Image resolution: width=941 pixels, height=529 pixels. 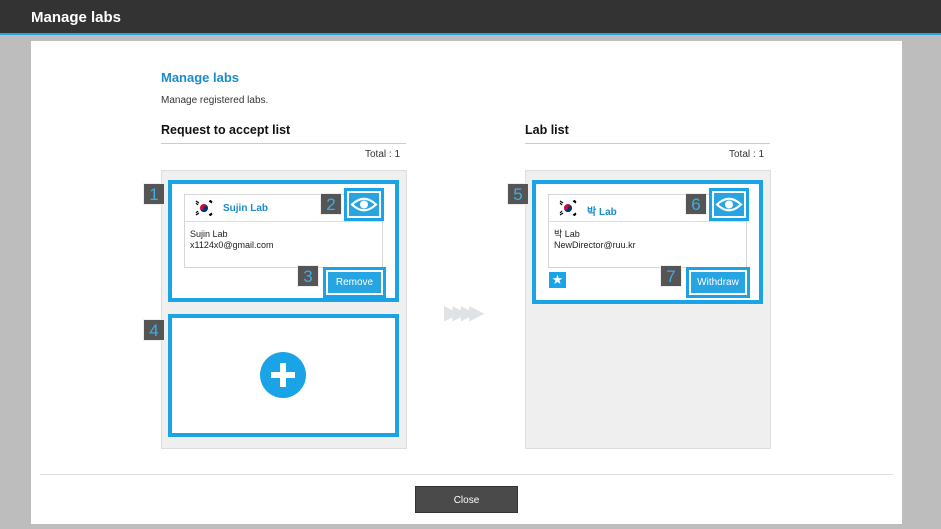 I want to click on view-lab-button, so click(x=729, y=204).